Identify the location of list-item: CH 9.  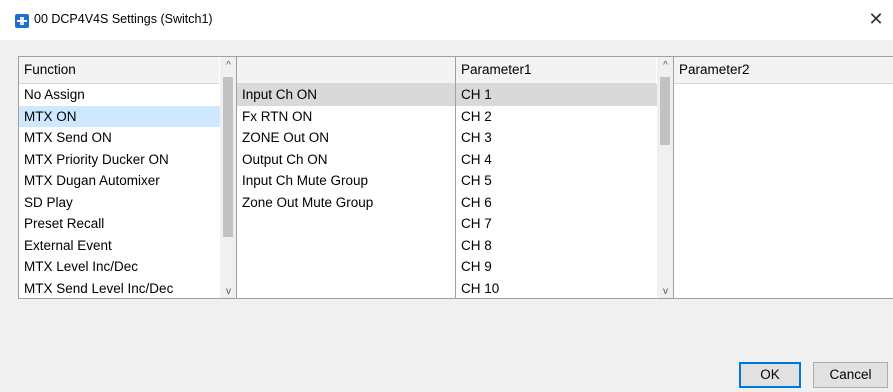
(556, 267).